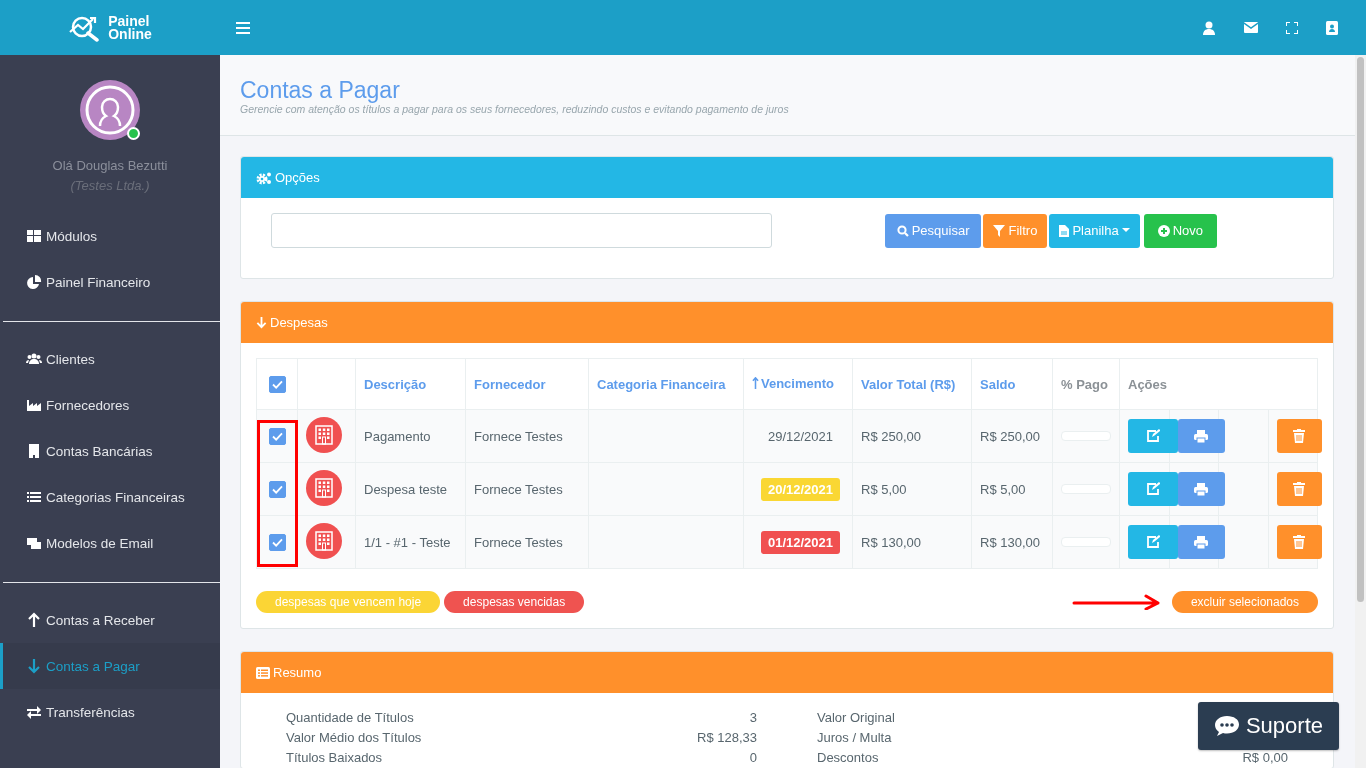 This screenshot has height=768, width=1366. What do you see at coordinates (1292, 27) in the screenshot?
I see `fullscreen-icon` at bounding box center [1292, 27].